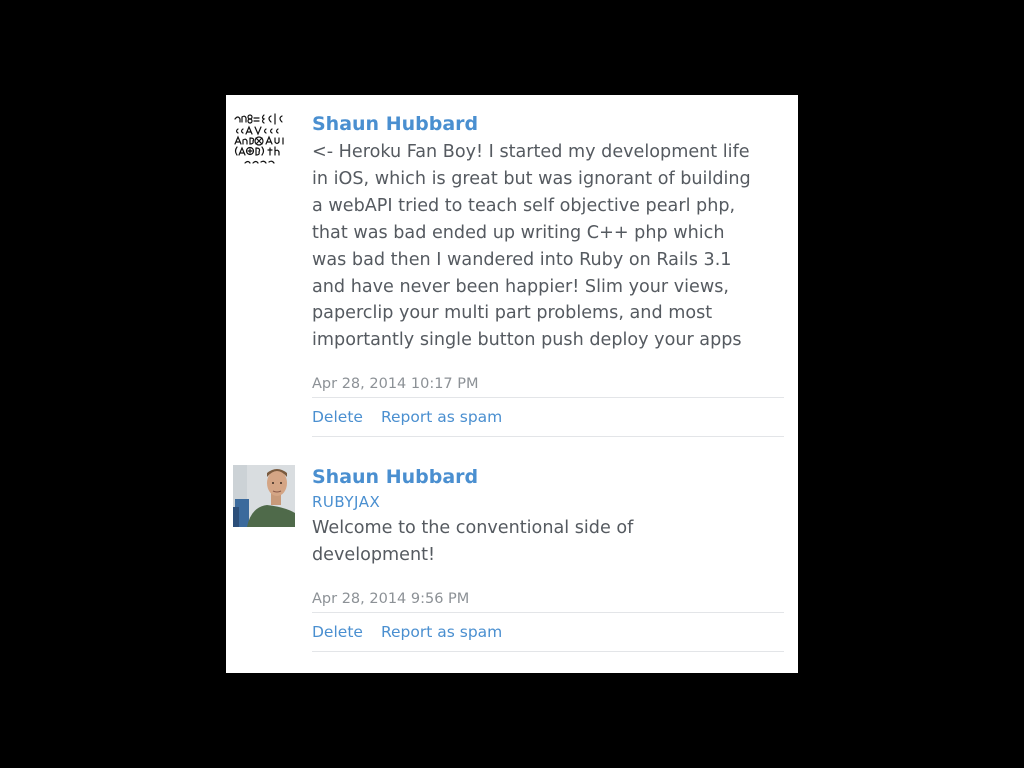 The width and height of the screenshot is (1024, 768). I want to click on comment-timestamp: Apr 28, 2014 9:56 PM, so click(391, 598).